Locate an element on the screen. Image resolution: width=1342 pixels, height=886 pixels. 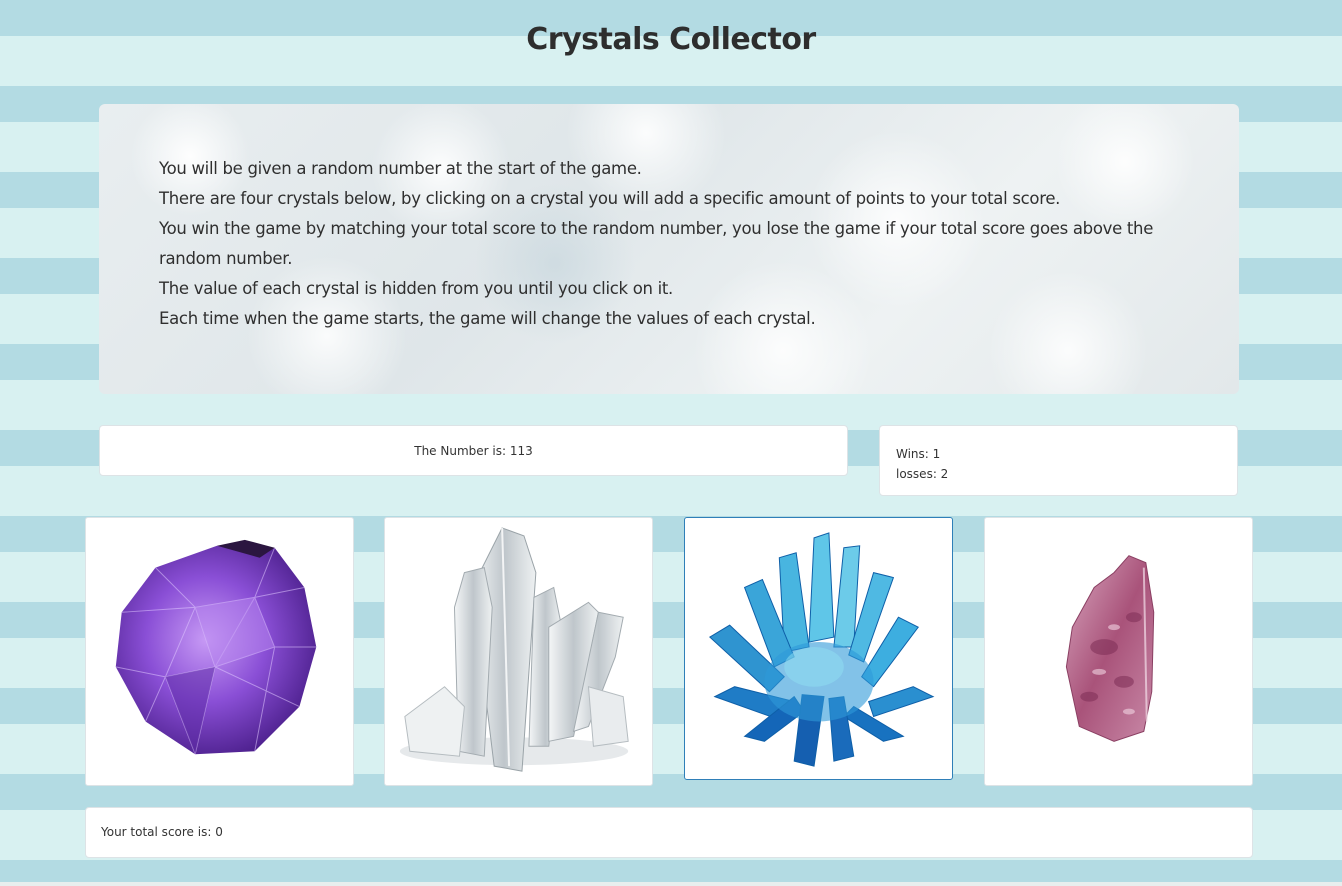
crystal-button-purple is located at coordinates (219, 651).